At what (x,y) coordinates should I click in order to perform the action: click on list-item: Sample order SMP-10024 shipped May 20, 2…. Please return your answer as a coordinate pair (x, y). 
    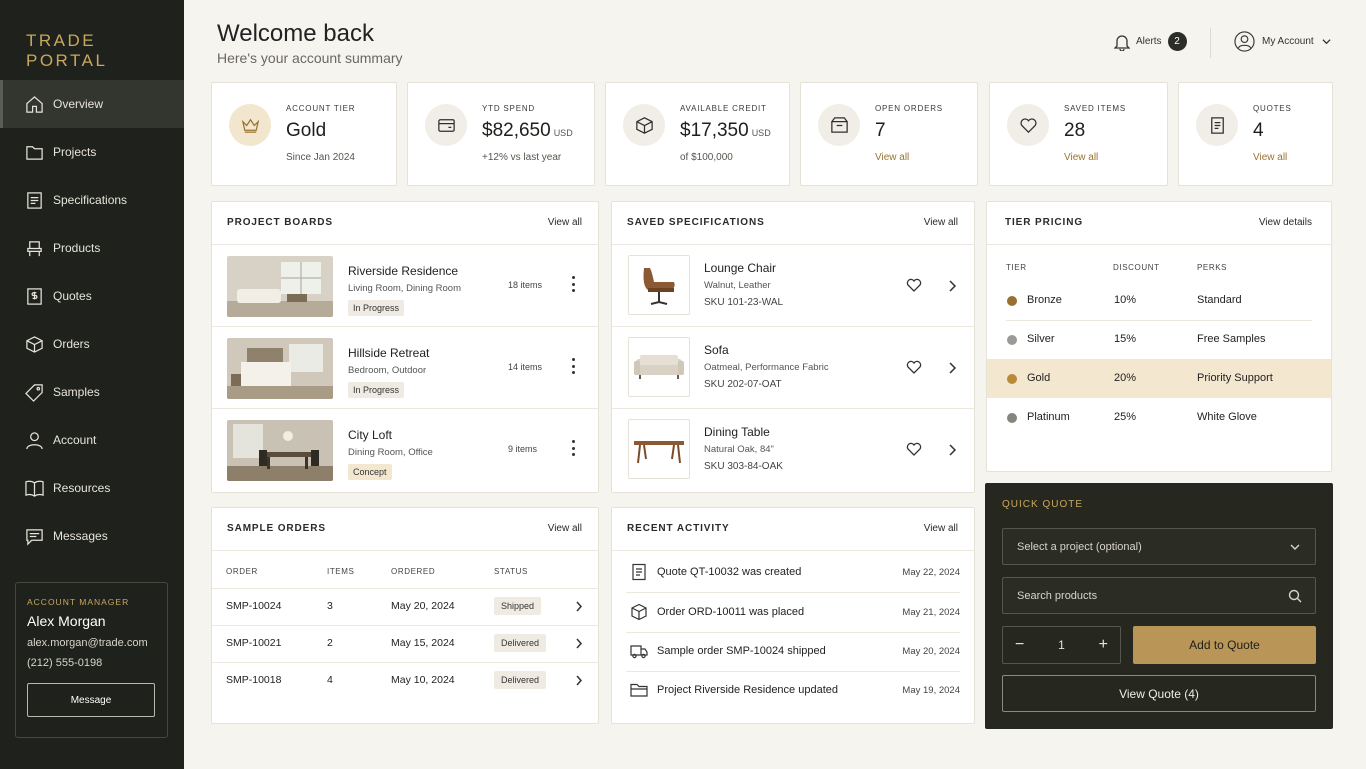
    Looking at the image, I should click on (793, 651).